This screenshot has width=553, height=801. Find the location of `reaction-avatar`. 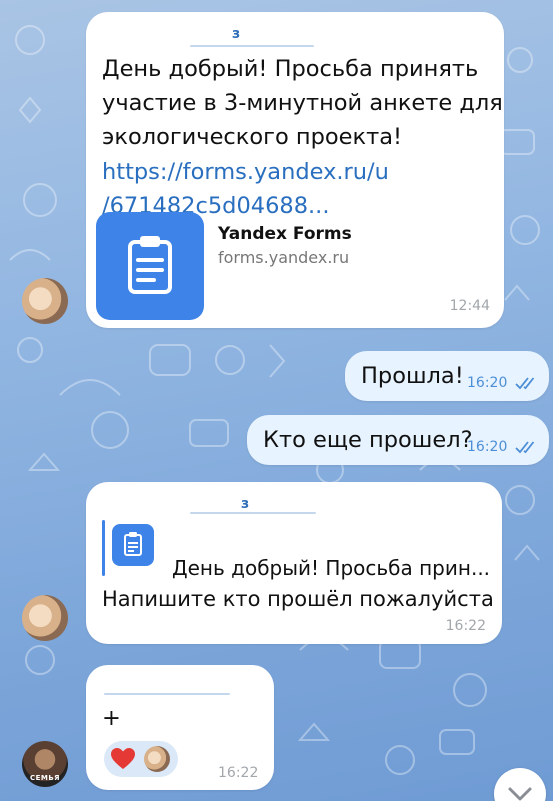

reaction-avatar is located at coordinates (157, 759).